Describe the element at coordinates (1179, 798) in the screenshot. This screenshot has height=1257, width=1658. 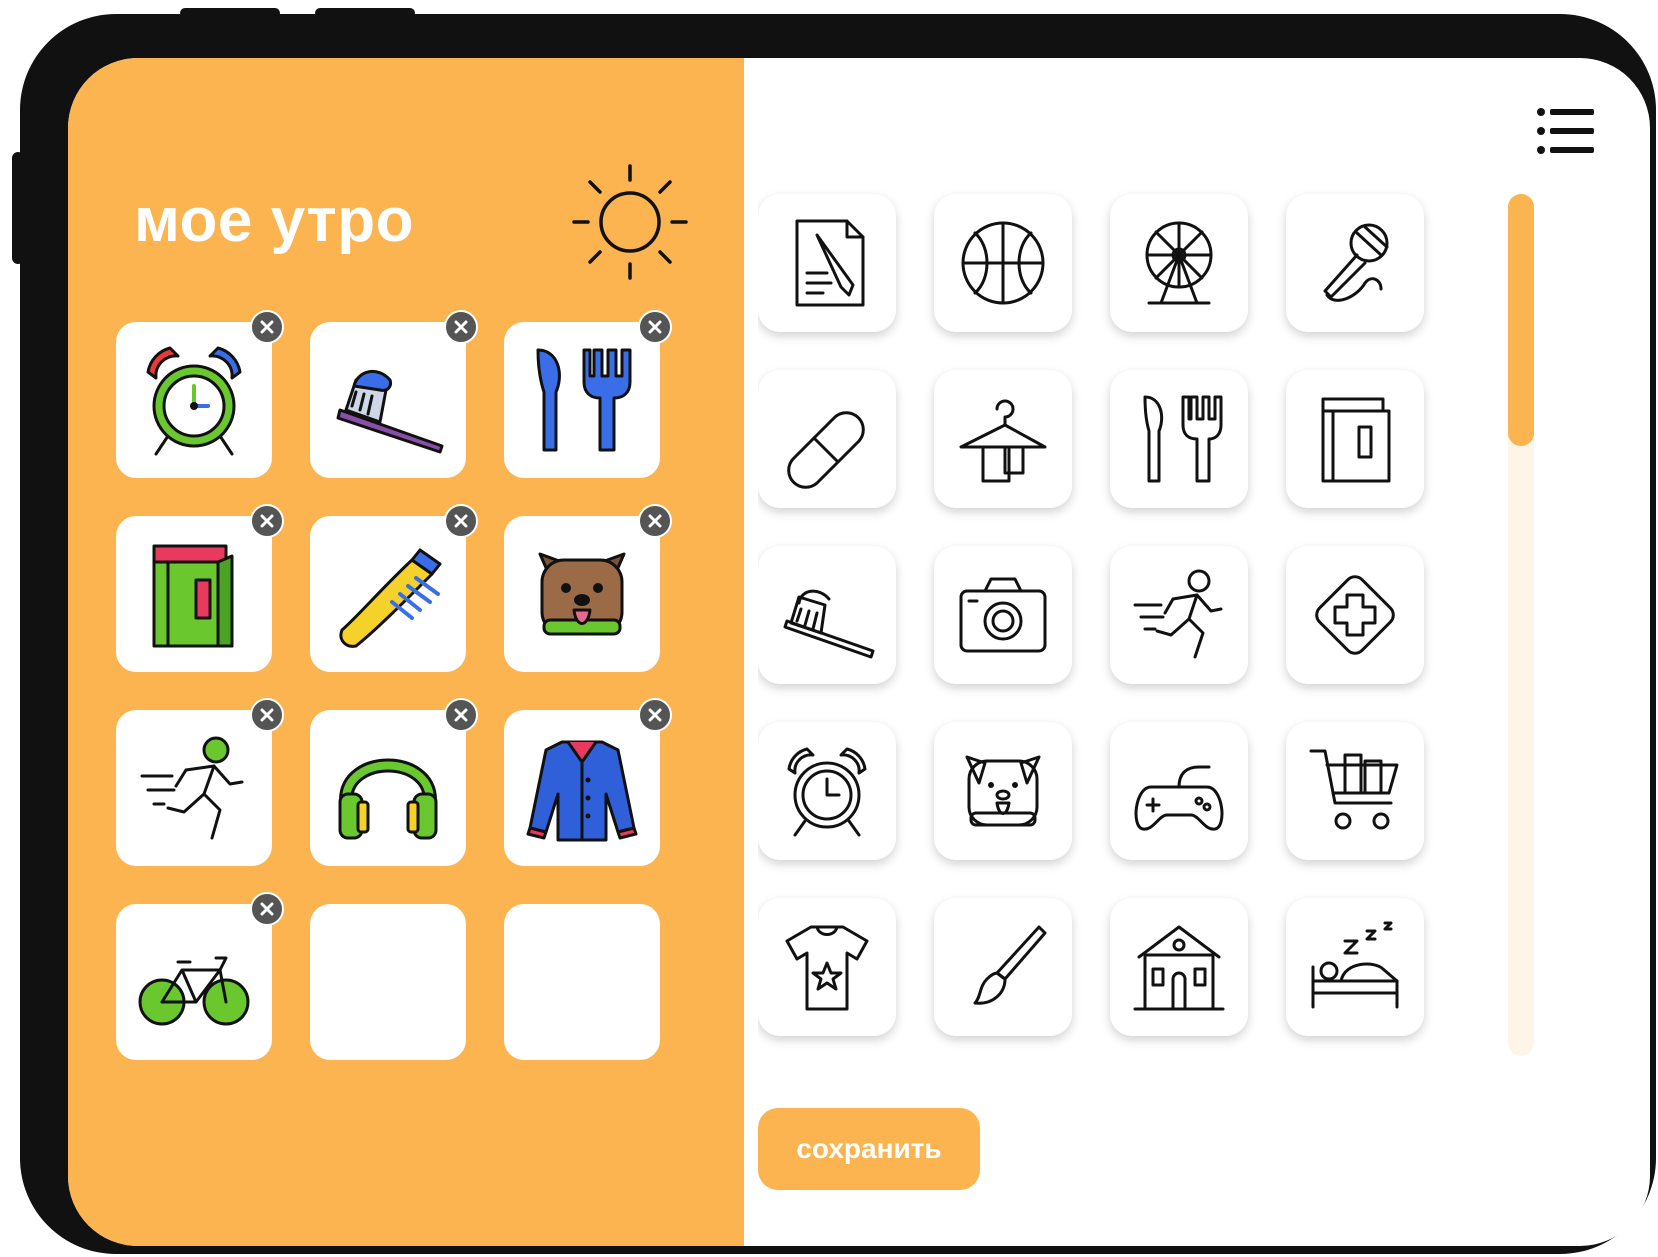
I see `gamepad-icon` at that location.